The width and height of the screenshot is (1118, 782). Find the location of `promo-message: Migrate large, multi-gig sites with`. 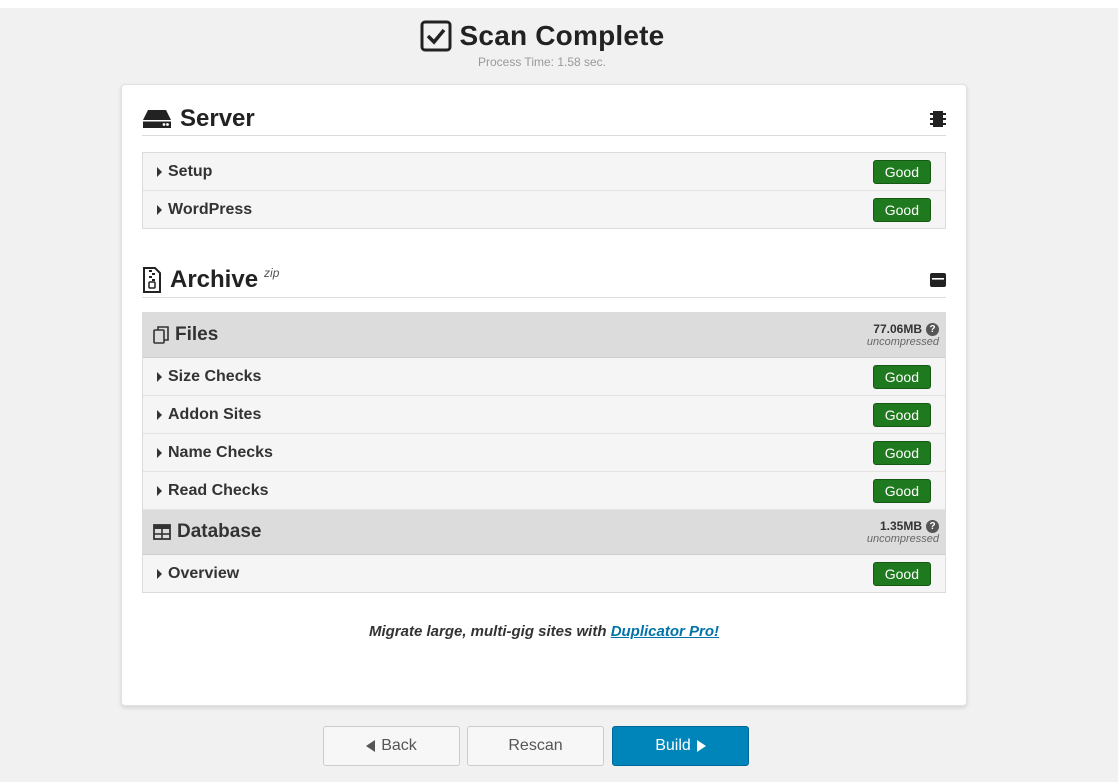

promo-message: Migrate large, multi-gig sites with is located at coordinates (487, 631).